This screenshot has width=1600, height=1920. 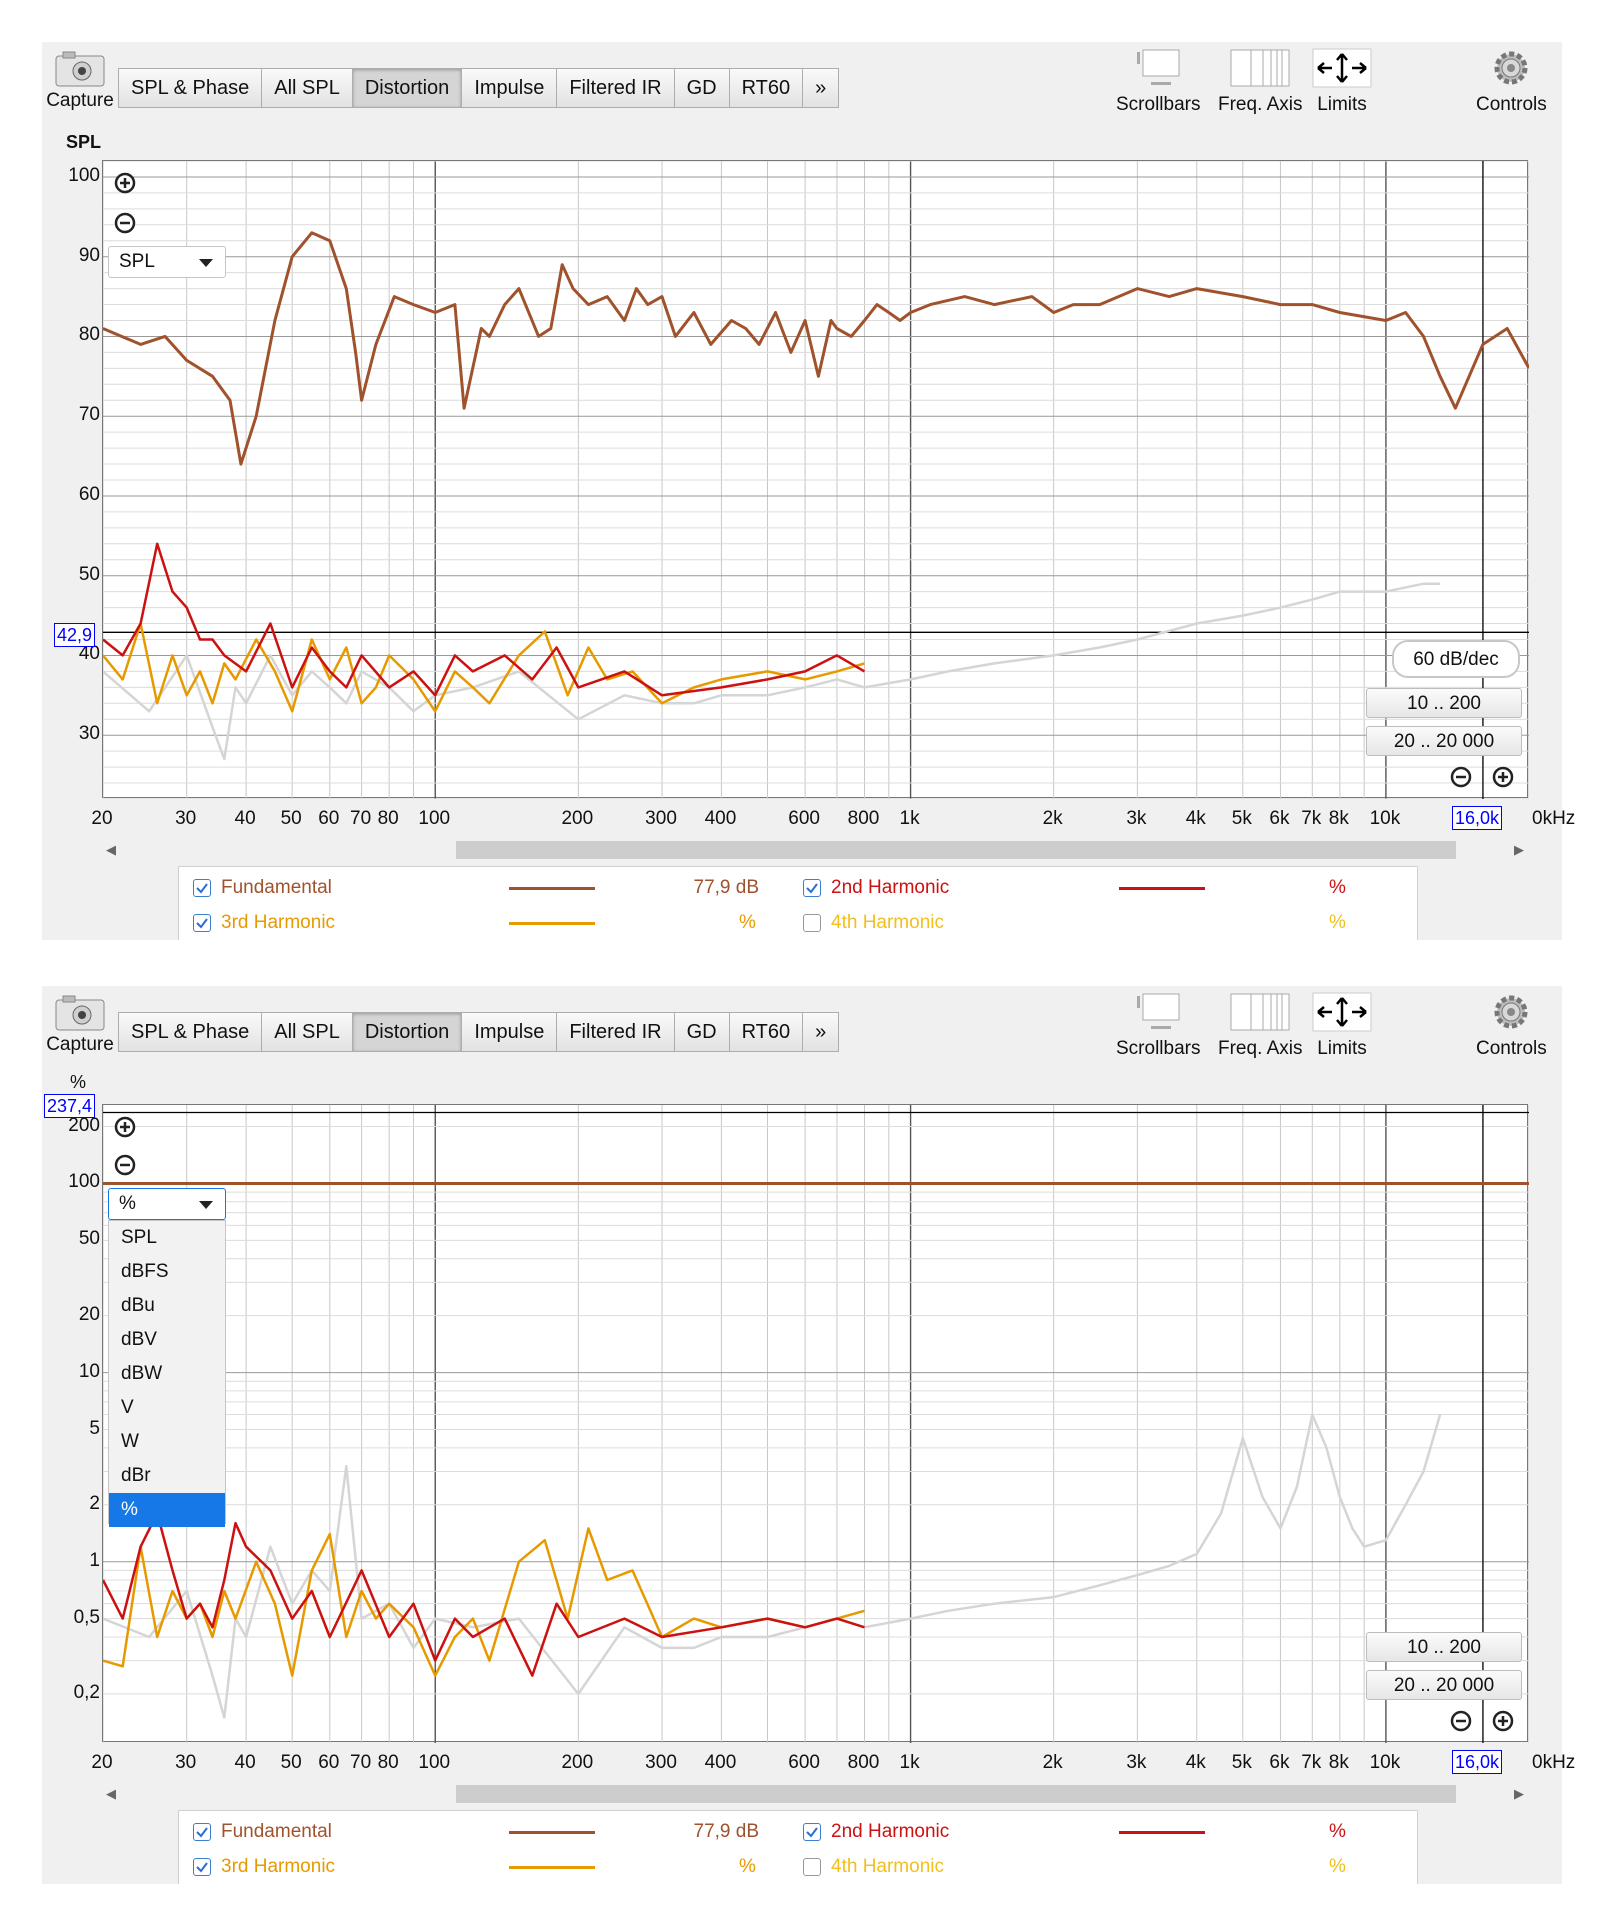 I want to click on limits-arrows-icon, so click(x=1342, y=68).